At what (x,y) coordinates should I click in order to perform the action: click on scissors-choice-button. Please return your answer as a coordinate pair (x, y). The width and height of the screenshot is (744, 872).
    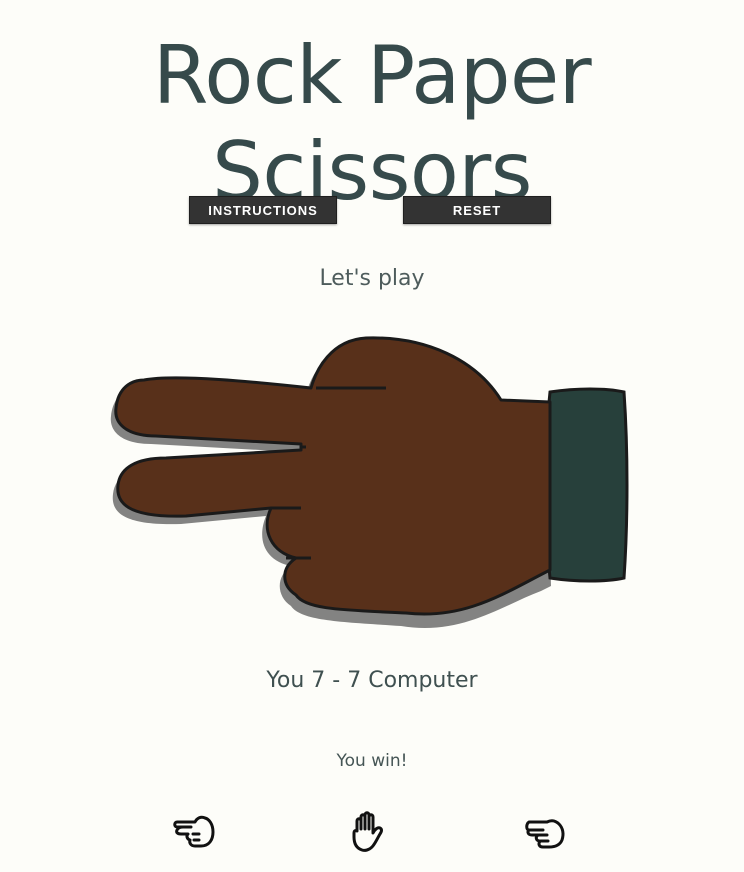
    Looking at the image, I should click on (195, 832).